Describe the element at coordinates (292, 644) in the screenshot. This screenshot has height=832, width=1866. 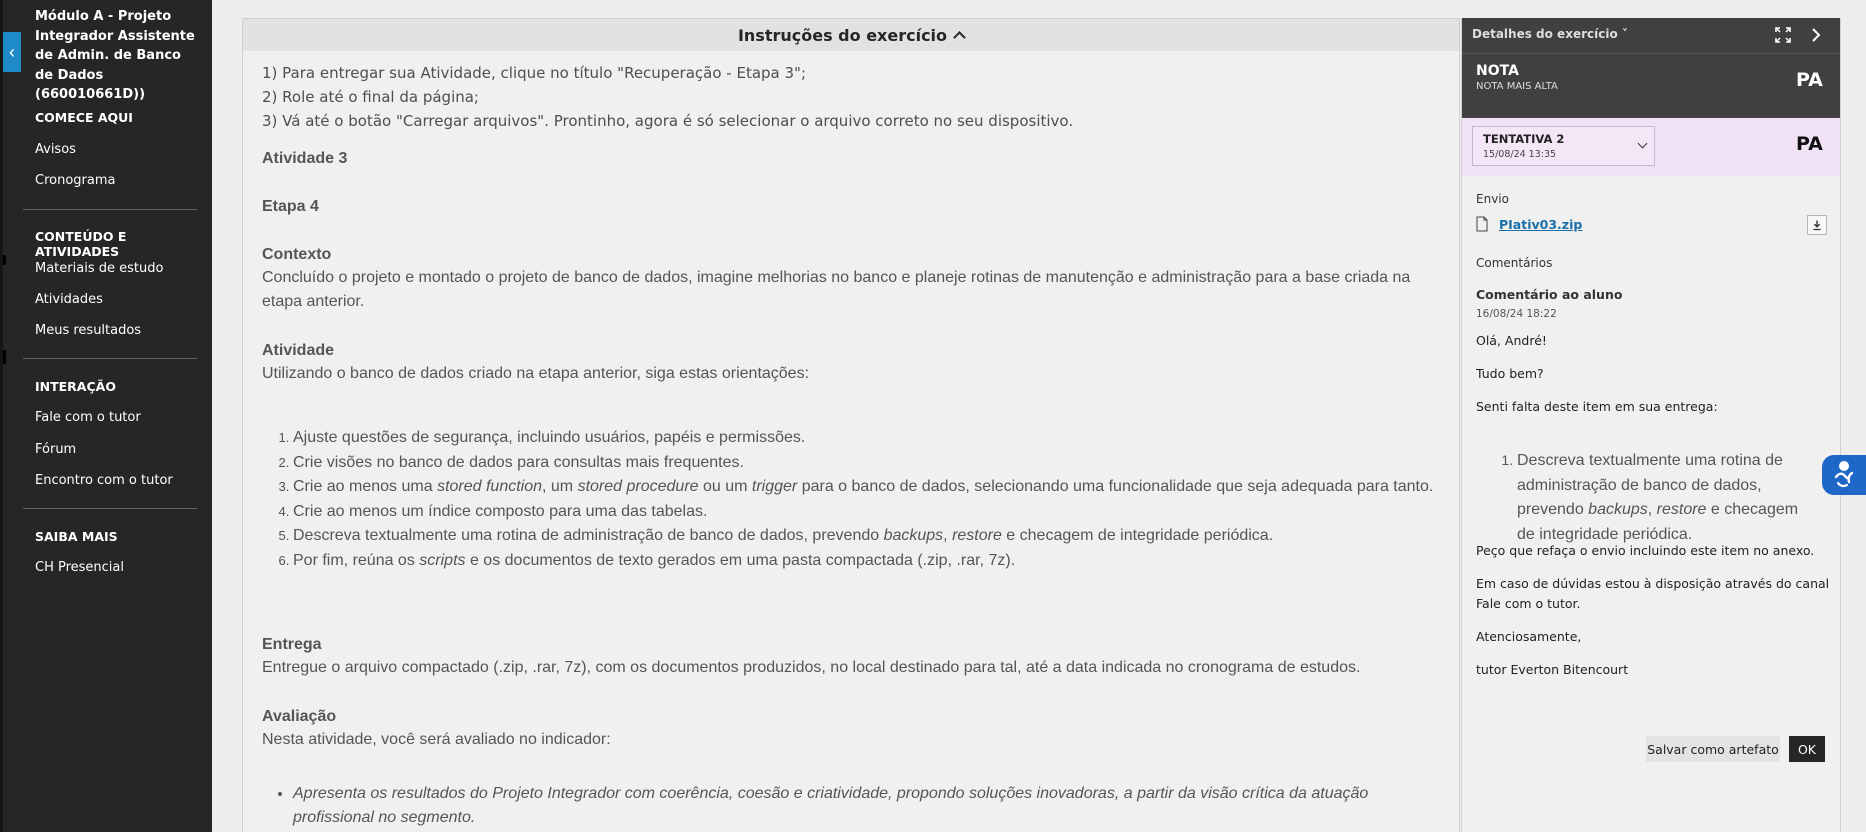
I see `delivery-heading: Entrega` at that location.